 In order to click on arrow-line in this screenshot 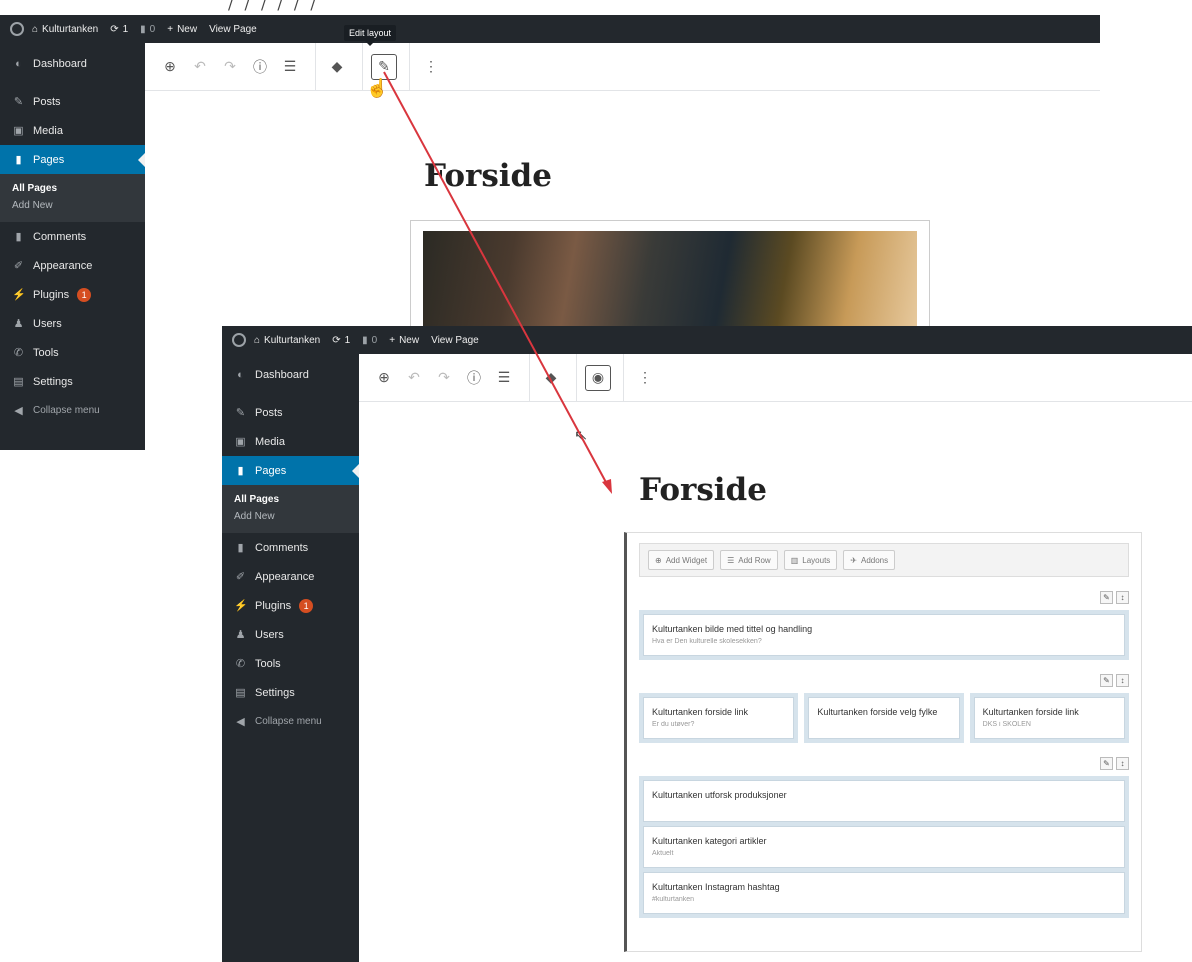, I will do `click(496, 279)`.